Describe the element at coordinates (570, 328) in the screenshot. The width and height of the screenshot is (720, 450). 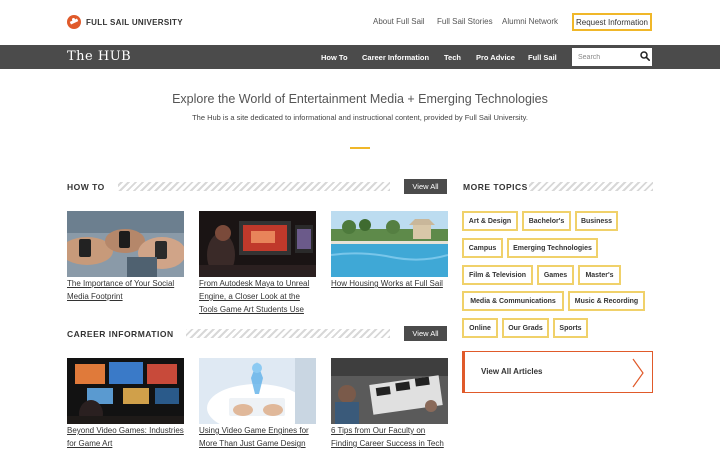
I see `topic-tag-sports: Sports` at that location.